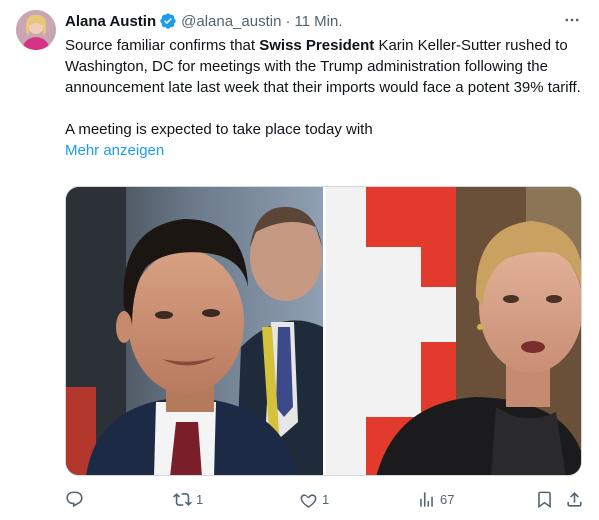 This screenshot has width=599, height=520. I want to click on tweet-header: Alana Austin @alana_austin · 11 Min., so click(204, 21).